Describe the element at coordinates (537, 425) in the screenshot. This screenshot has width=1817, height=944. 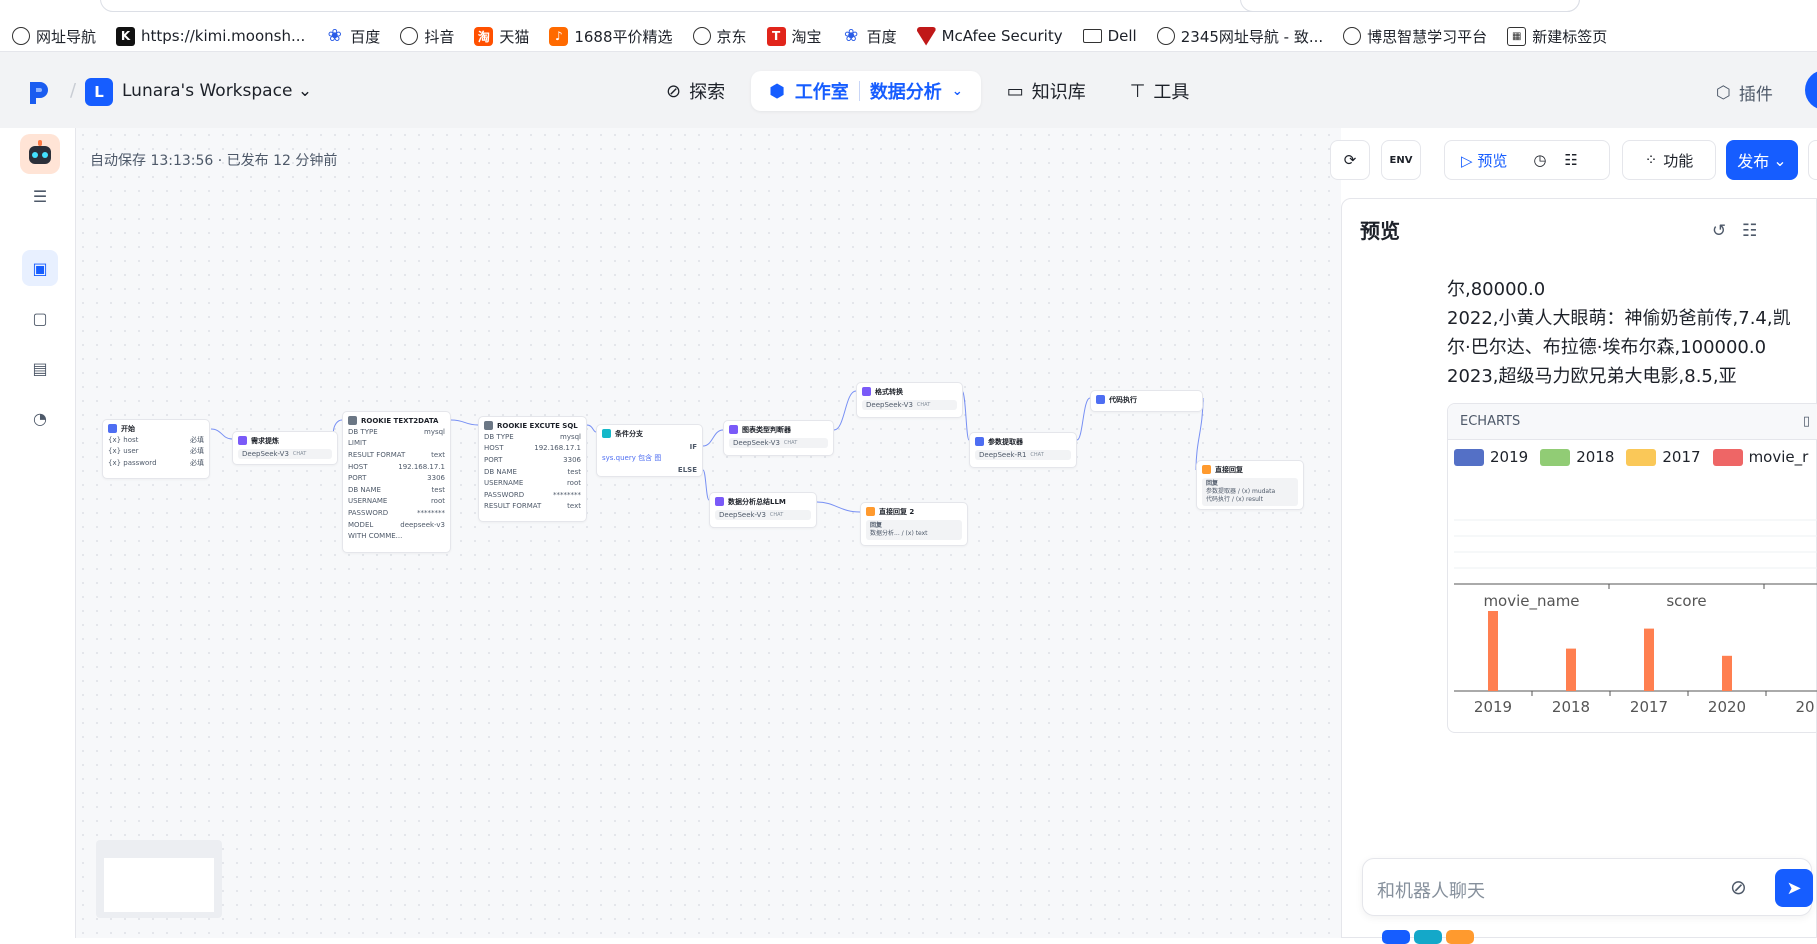
I see `node-title: ROOKIE EXCUTE SQL` at that location.